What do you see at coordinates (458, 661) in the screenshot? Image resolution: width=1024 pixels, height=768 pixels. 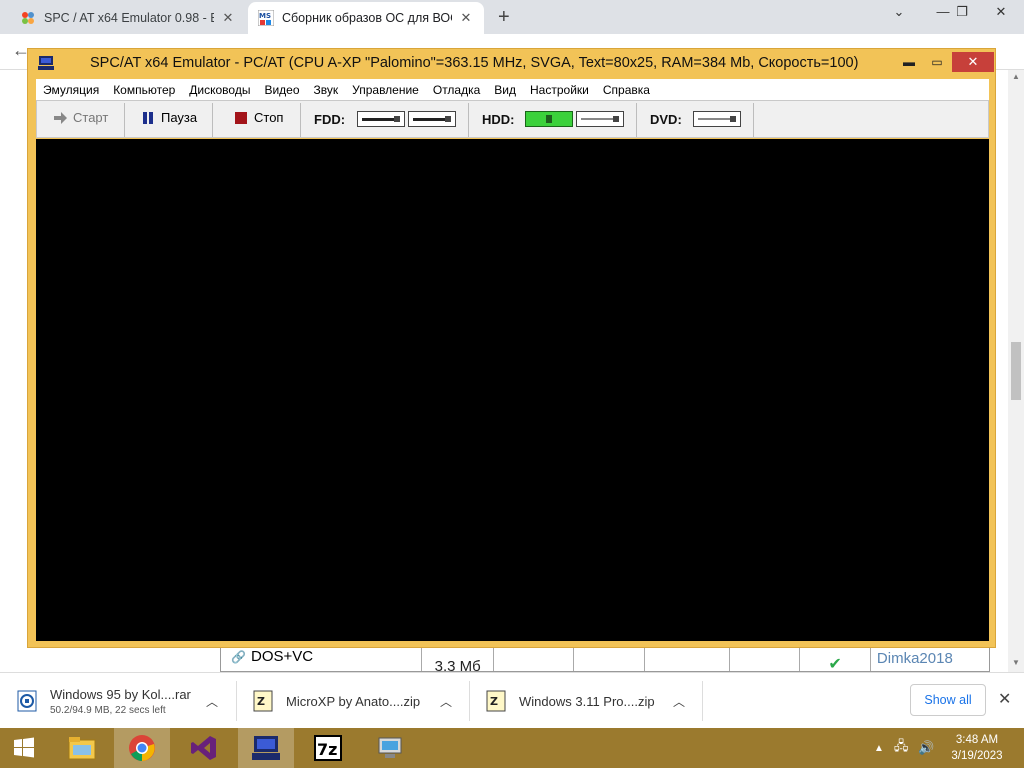 I see `table-cell-size: 3.3 Мб` at bounding box center [458, 661].